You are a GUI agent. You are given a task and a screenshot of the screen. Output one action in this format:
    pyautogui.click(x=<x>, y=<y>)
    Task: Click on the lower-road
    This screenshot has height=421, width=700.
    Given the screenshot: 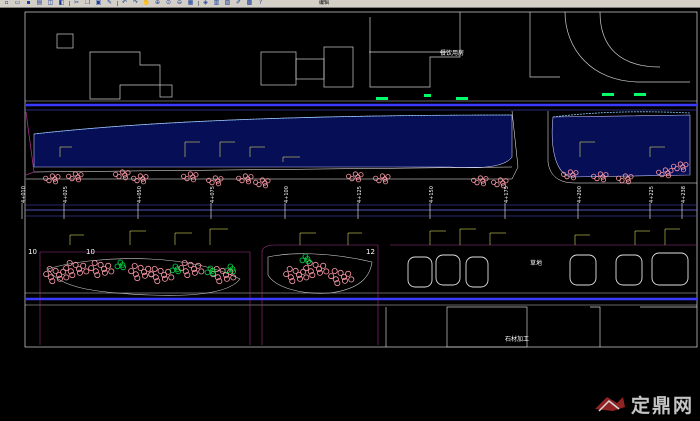 What is the action you would take?
    pyautogui.click(x=361, y=299)
    